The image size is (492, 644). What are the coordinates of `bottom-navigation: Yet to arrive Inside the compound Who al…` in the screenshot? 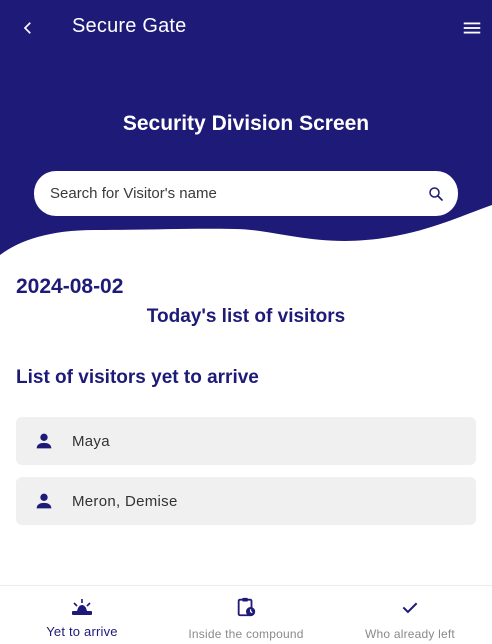 It's located at (246, 614).